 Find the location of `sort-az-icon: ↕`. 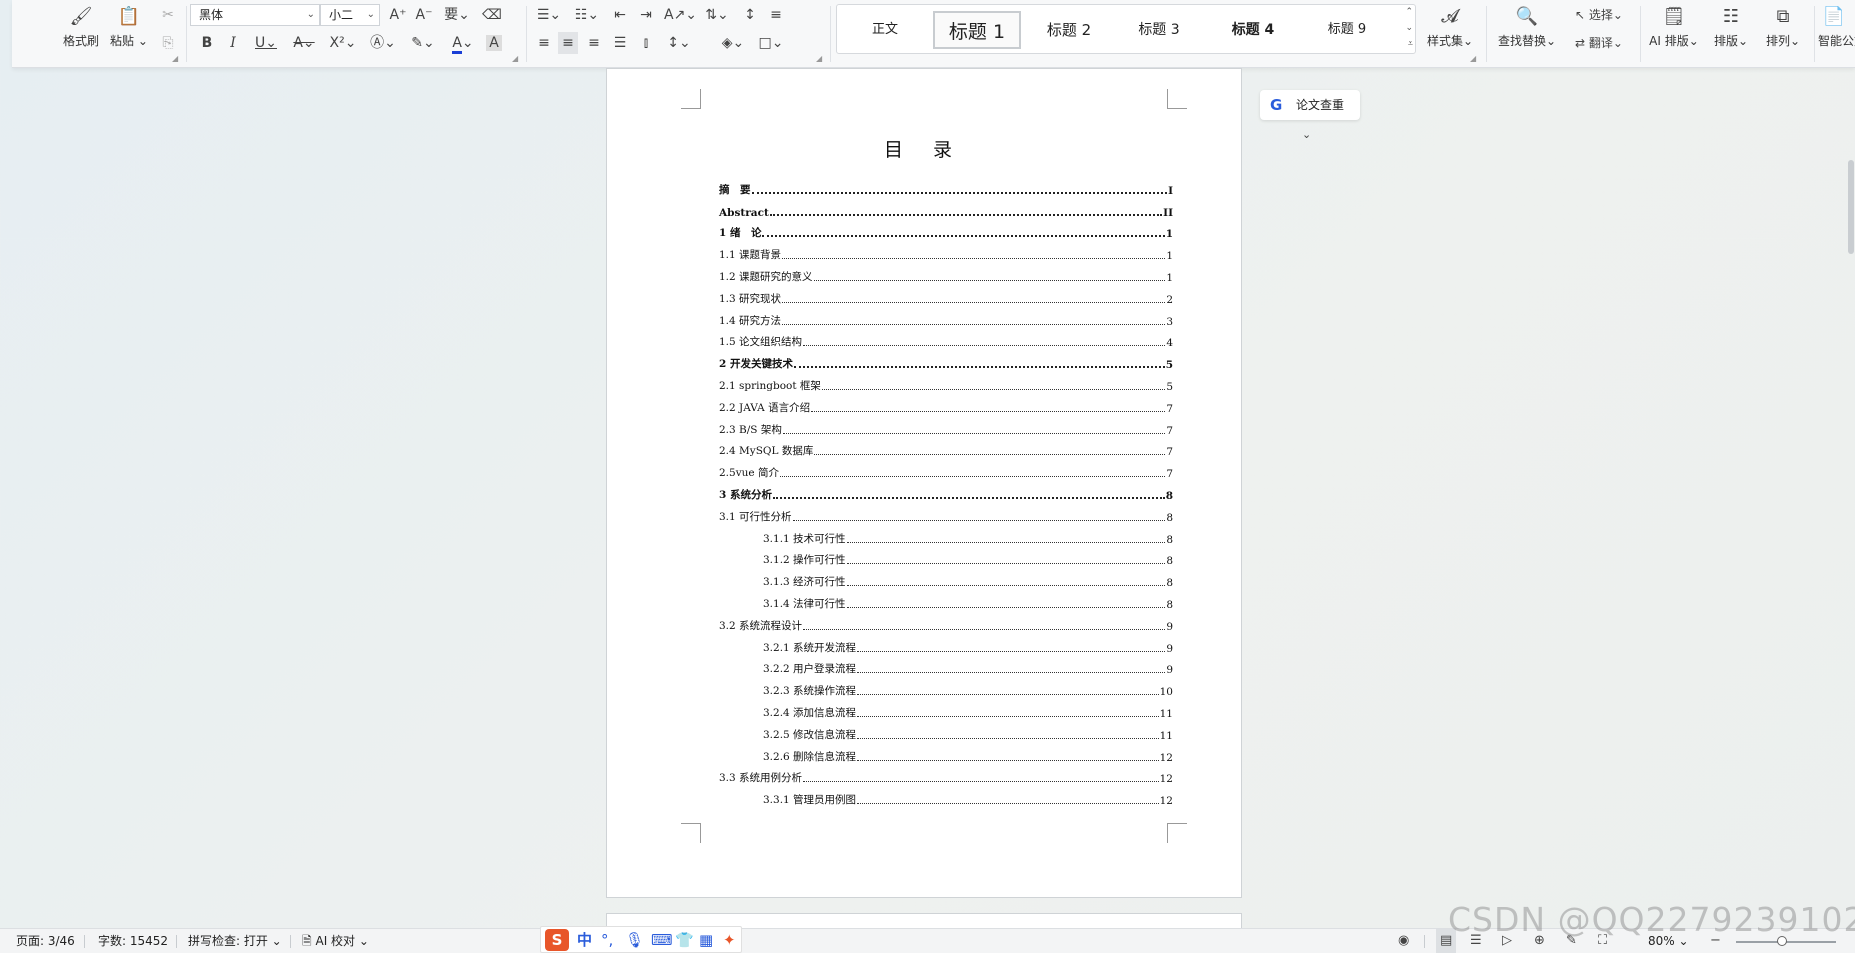

sort-az-icon: ↕ is located at coordinates (750, 15).